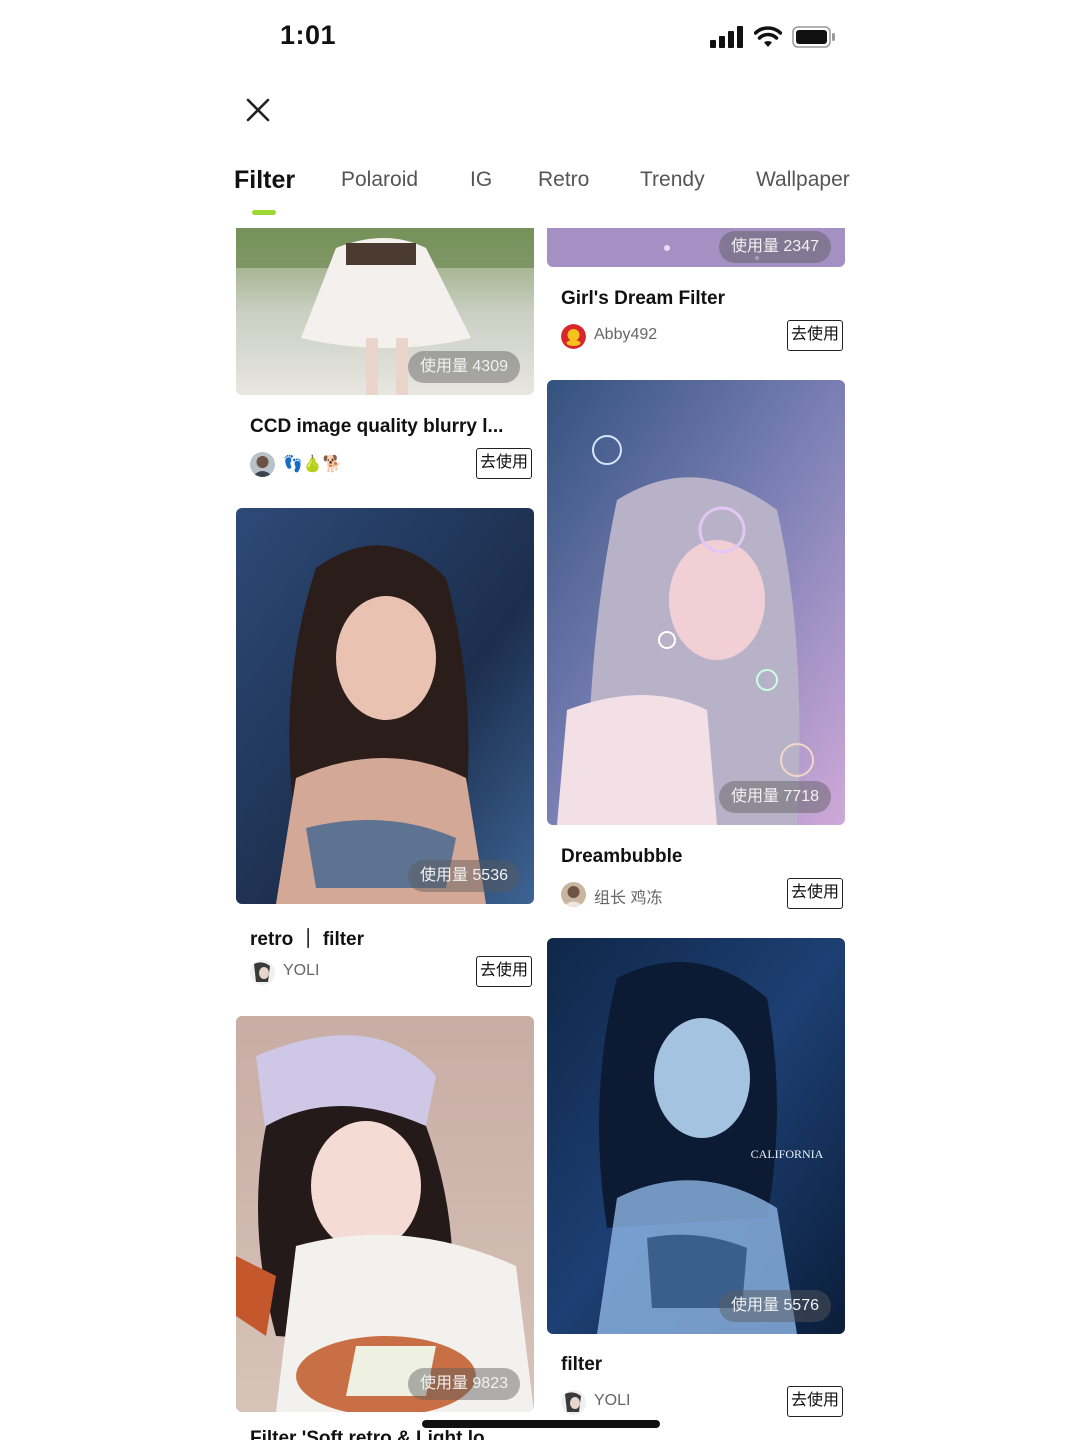 The height and width of the screenshot is (1440, 1080). I want to click on filter-card: 使用量 2347 Girl's Dream Filter Abby492 去使用, so click(696, 293).